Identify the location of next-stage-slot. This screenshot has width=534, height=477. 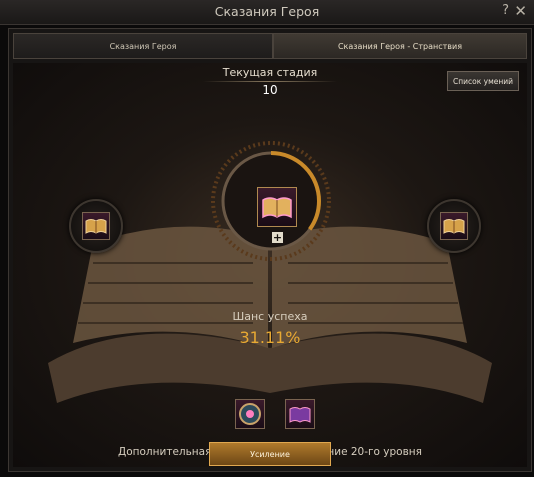
(454, 226).